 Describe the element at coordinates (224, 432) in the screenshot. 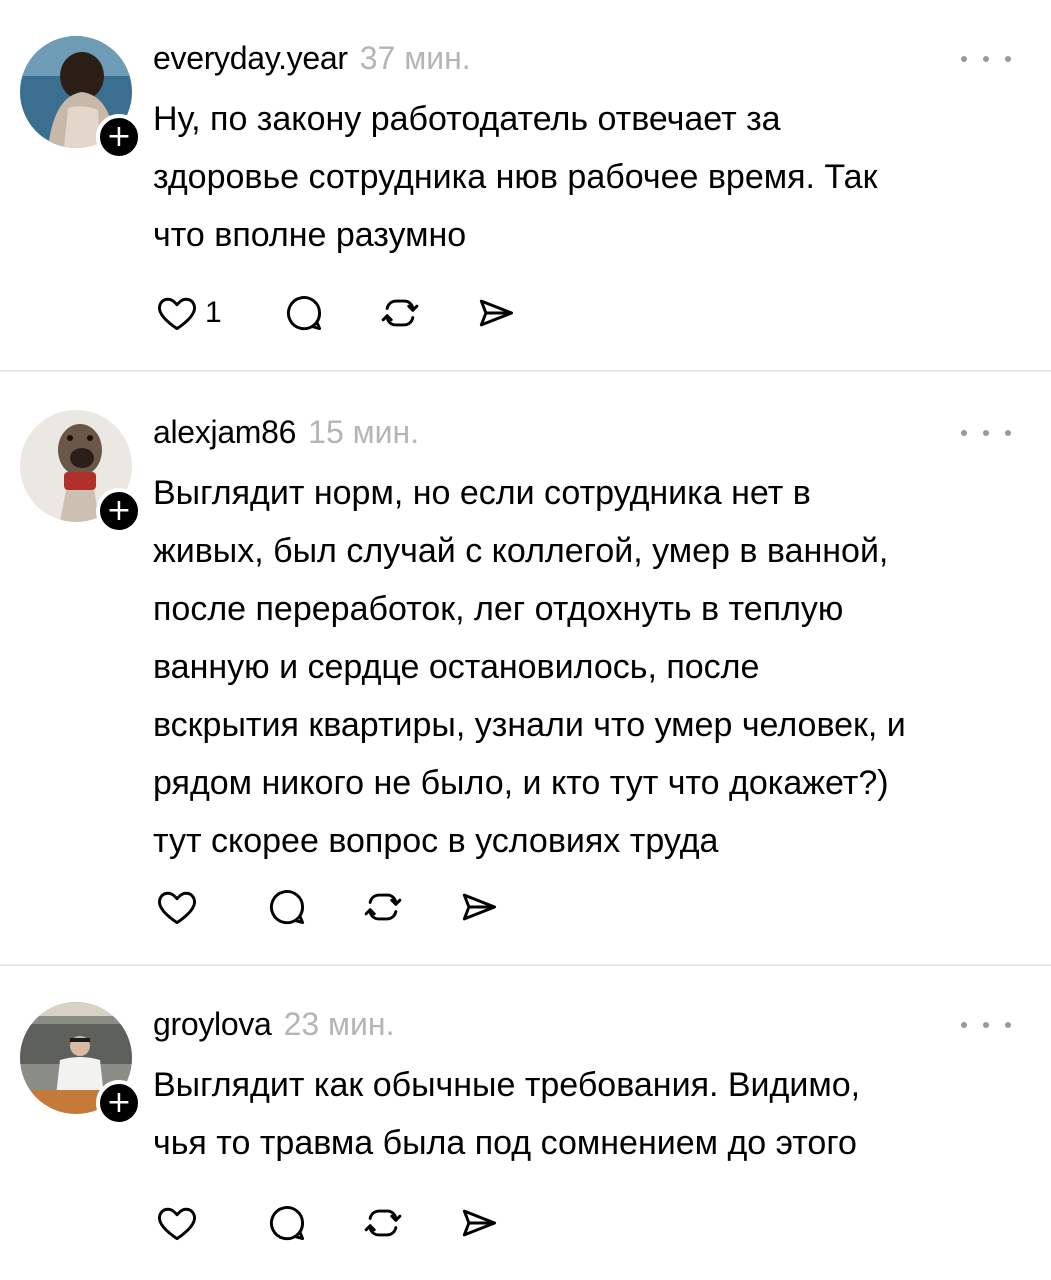

I see `username: alexjam86` at that location.